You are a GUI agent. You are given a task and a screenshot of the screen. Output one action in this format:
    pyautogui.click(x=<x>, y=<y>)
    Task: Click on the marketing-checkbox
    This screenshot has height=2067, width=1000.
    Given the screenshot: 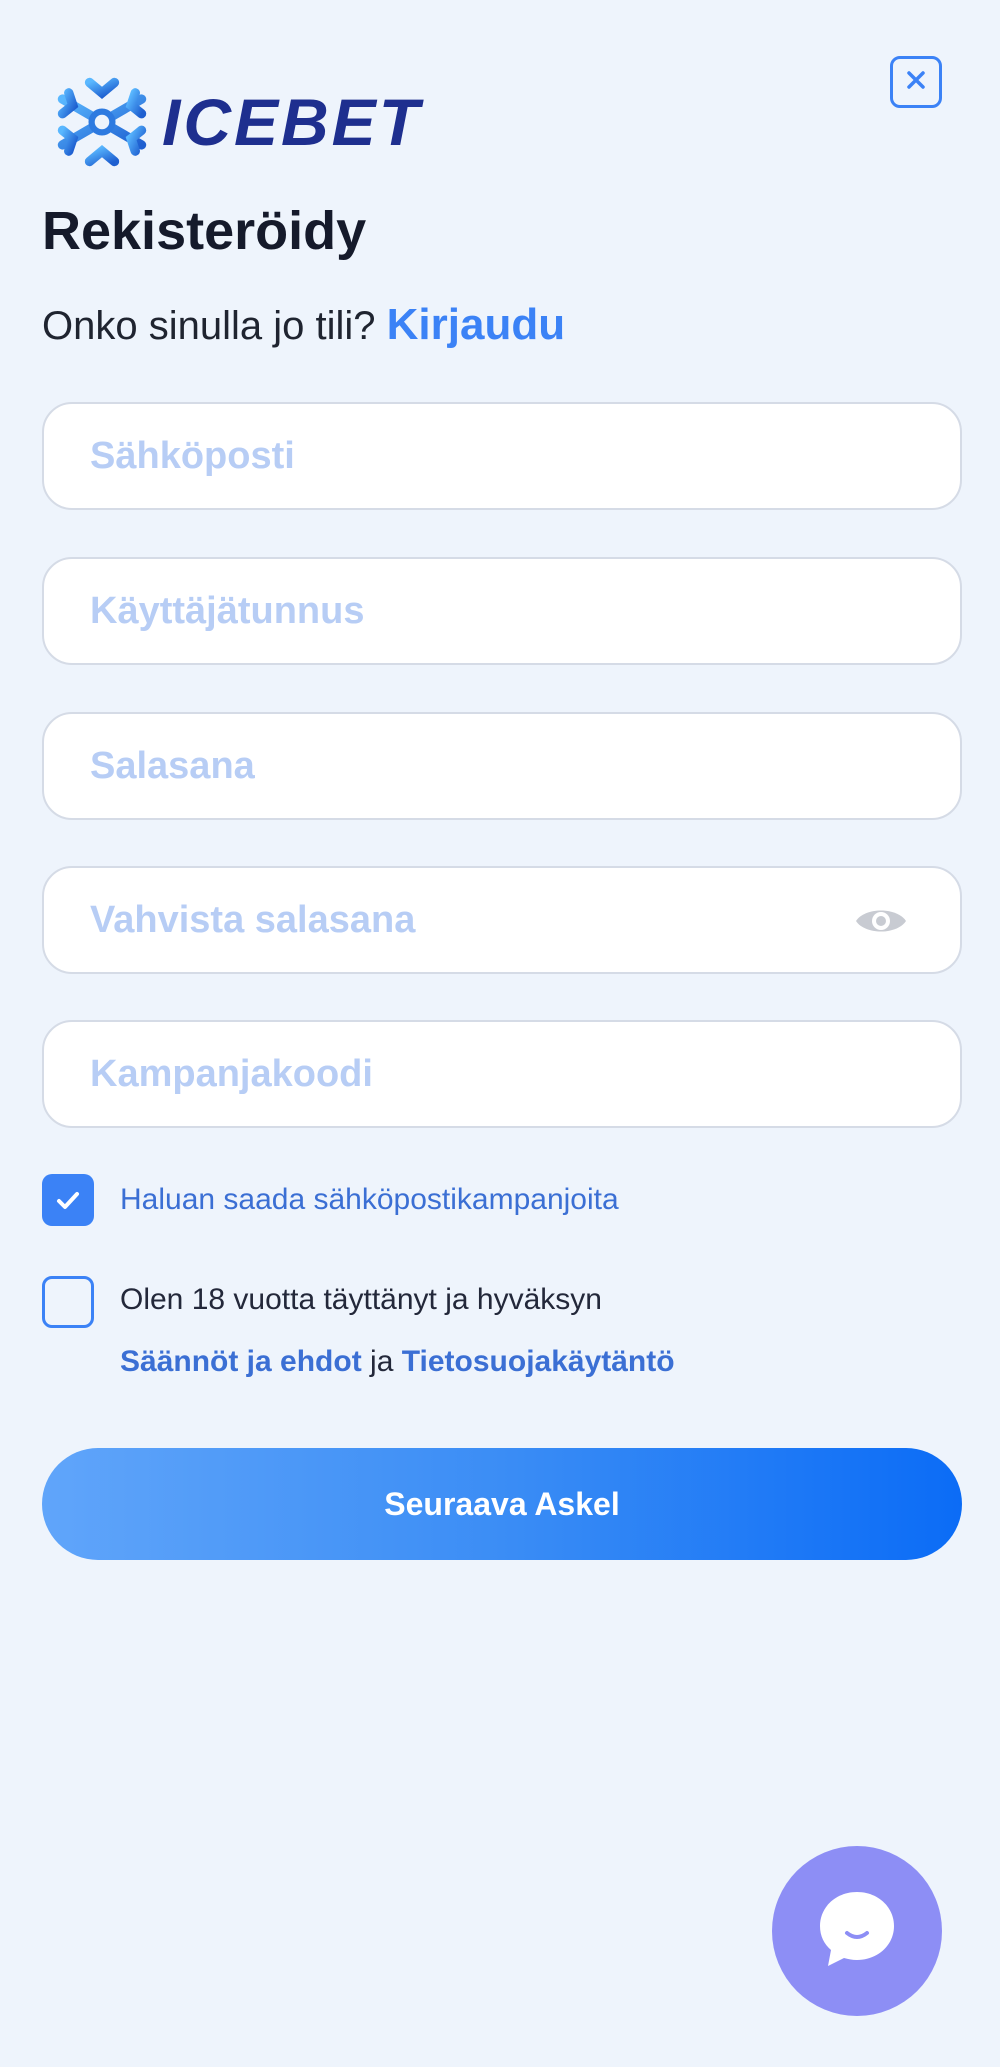 What is the action you would take?
    pyautogui.click(x=68, y=1200)
    